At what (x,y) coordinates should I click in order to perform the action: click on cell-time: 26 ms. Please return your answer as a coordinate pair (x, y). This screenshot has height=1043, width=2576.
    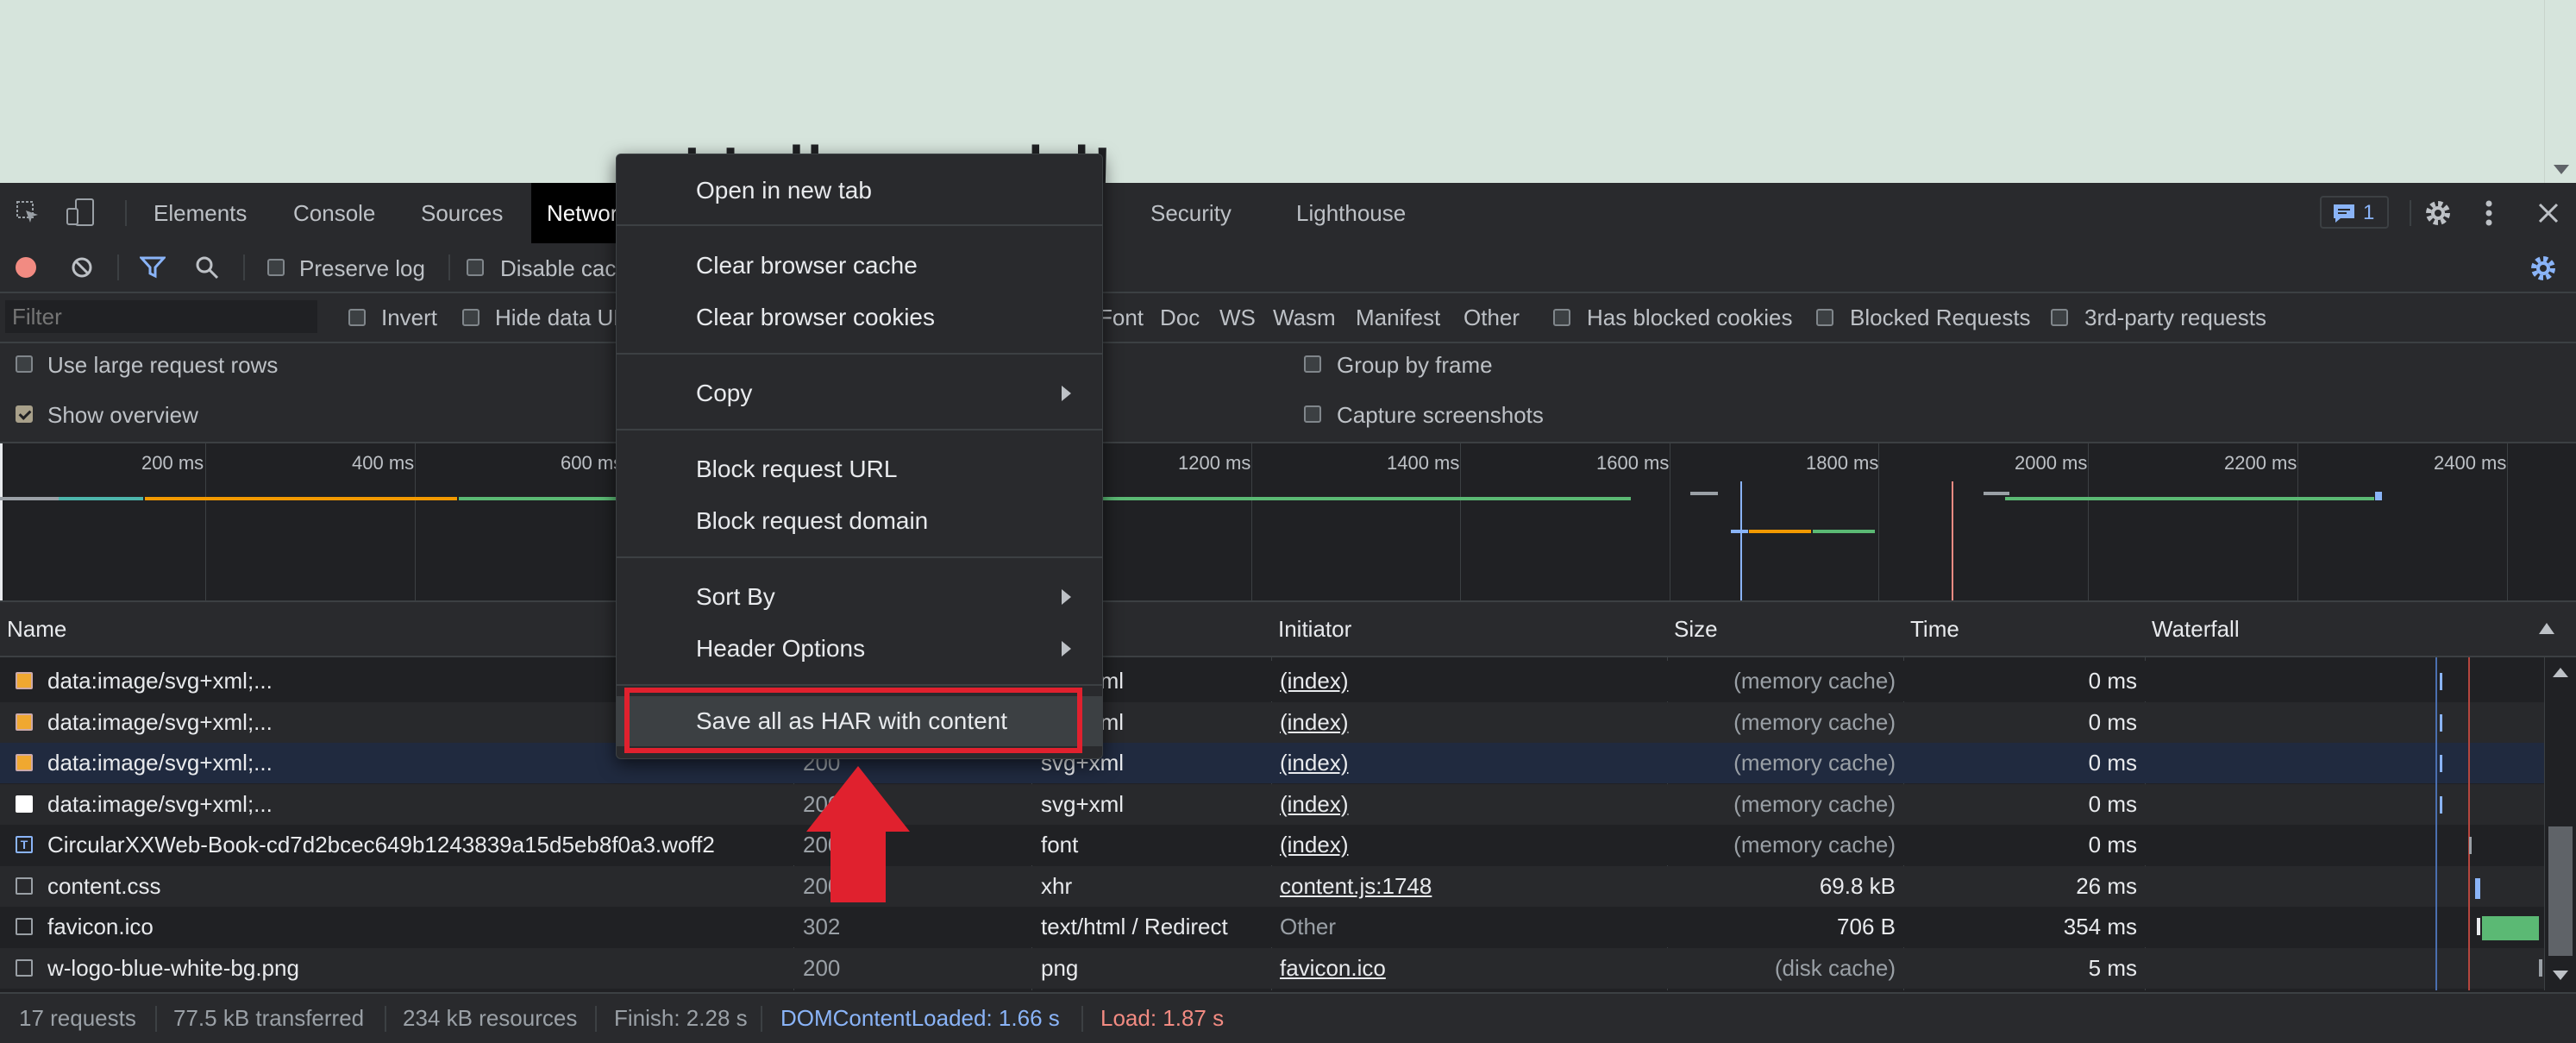
    Looking at the image, I should click on (2106, 885).